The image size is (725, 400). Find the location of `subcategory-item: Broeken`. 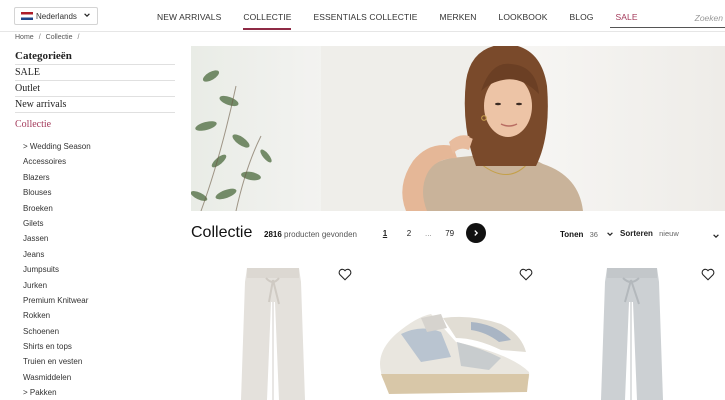

subcategory-item: Broeken is located at coordinates (99, 208).